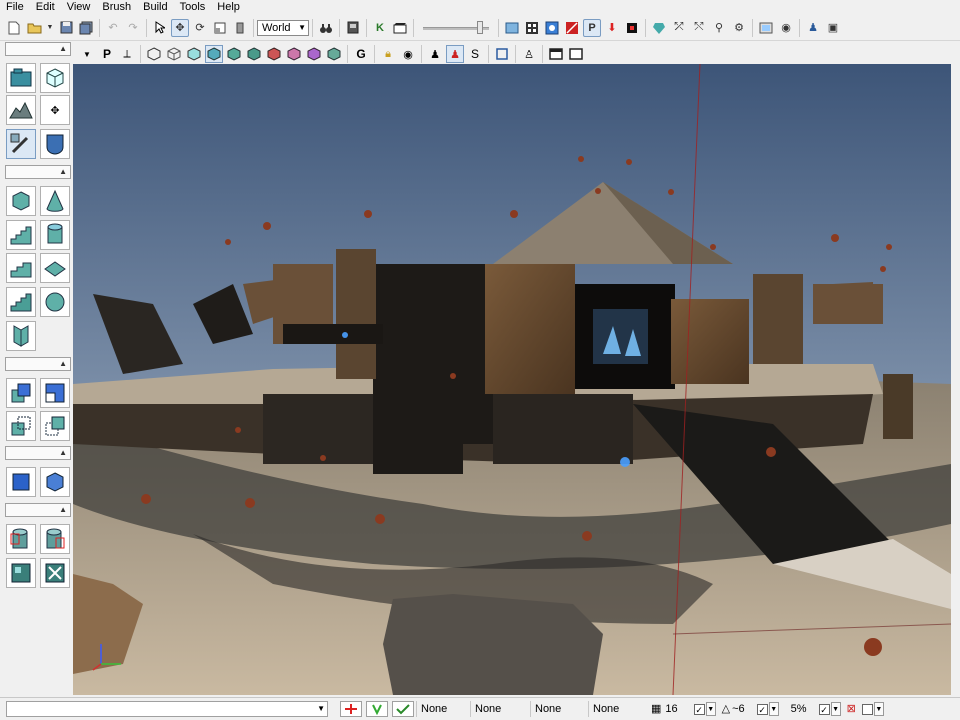 Image resolution: width=960 pixels, height=720 pixels. I want to click on show-selected-icon, so click(55, 539).